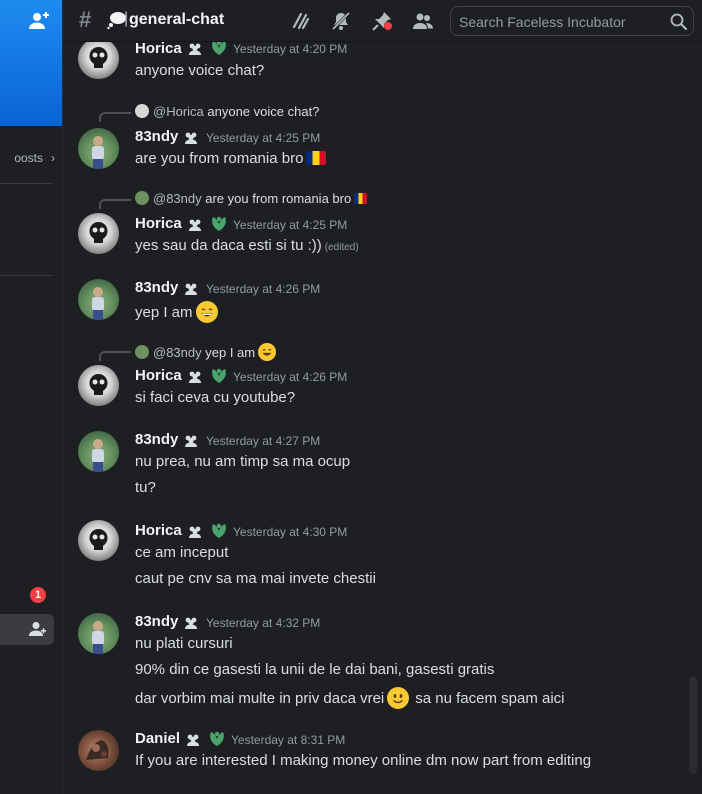 This screenshot has height=794, width=702. I want to click on chat-scrollbar, so click(693, 725).